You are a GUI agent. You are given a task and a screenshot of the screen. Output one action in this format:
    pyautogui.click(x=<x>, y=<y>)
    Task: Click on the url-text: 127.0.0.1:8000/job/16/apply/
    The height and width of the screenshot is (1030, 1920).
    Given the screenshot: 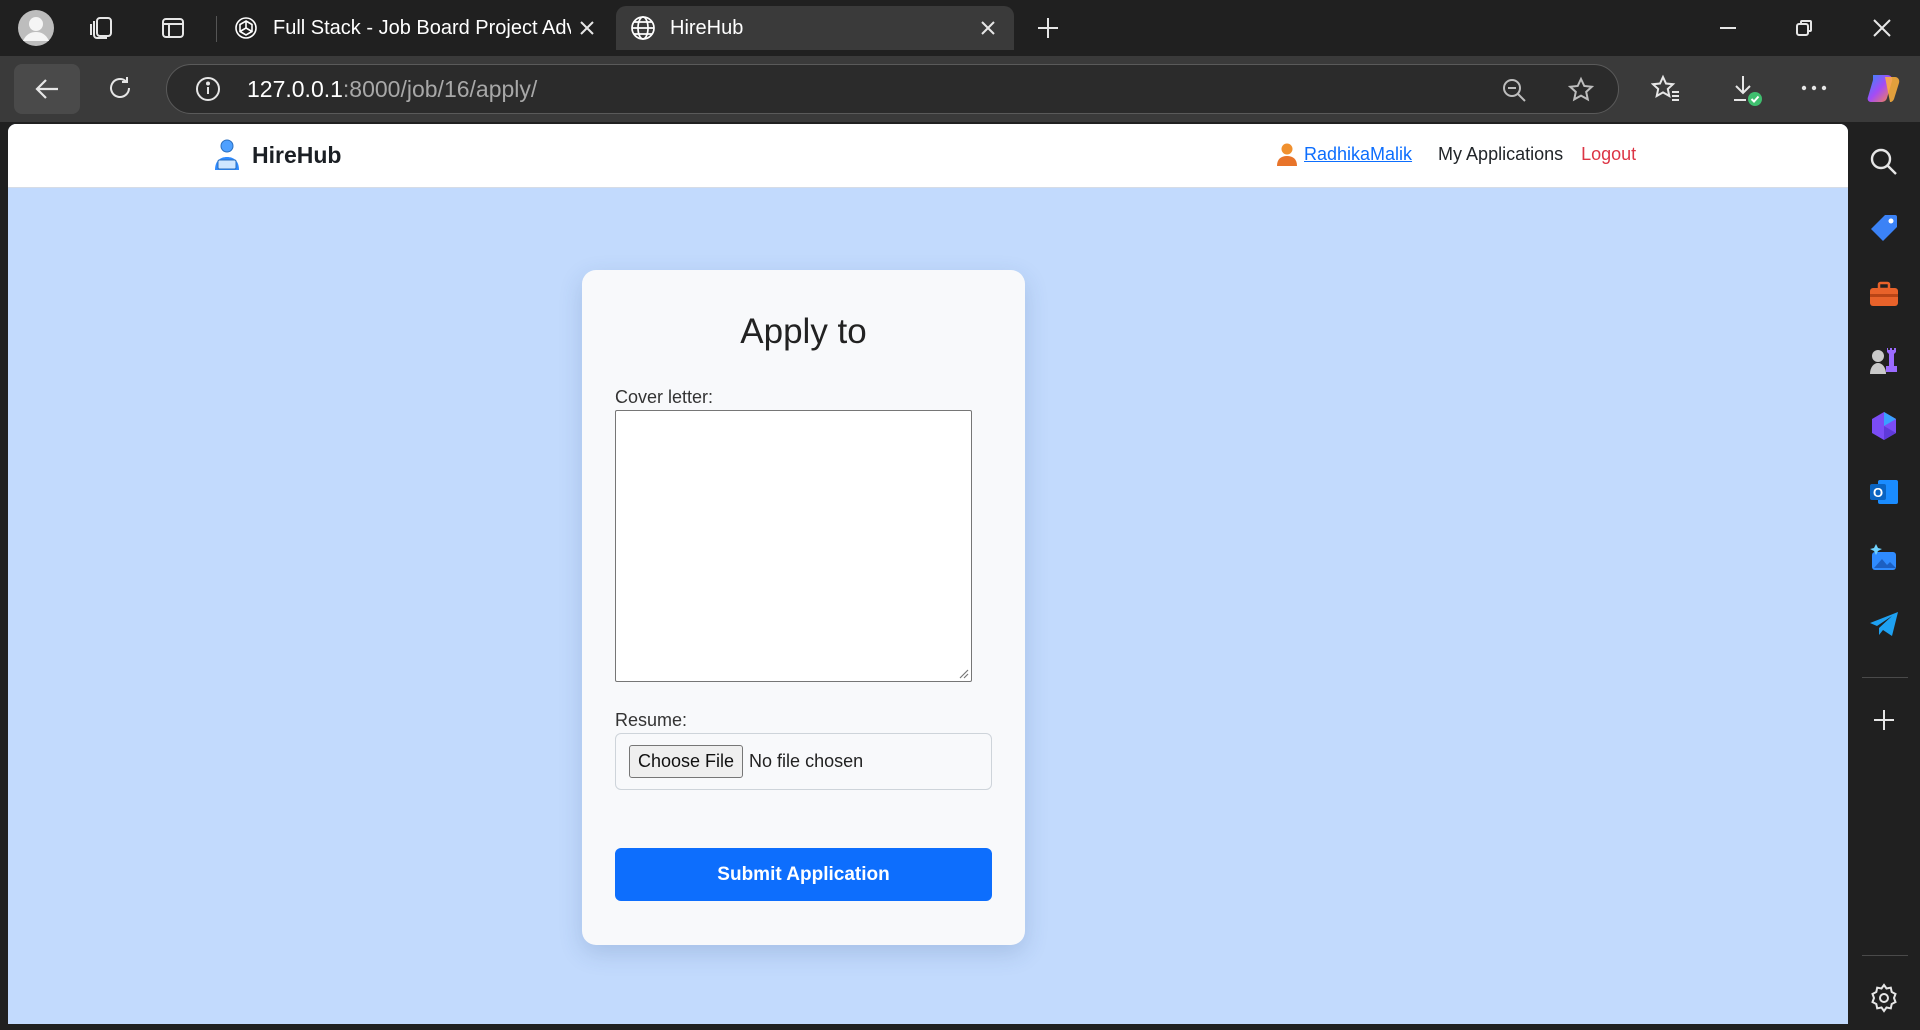 What is the action you would take?
    pyautogui.click(x=392, y=89)
    